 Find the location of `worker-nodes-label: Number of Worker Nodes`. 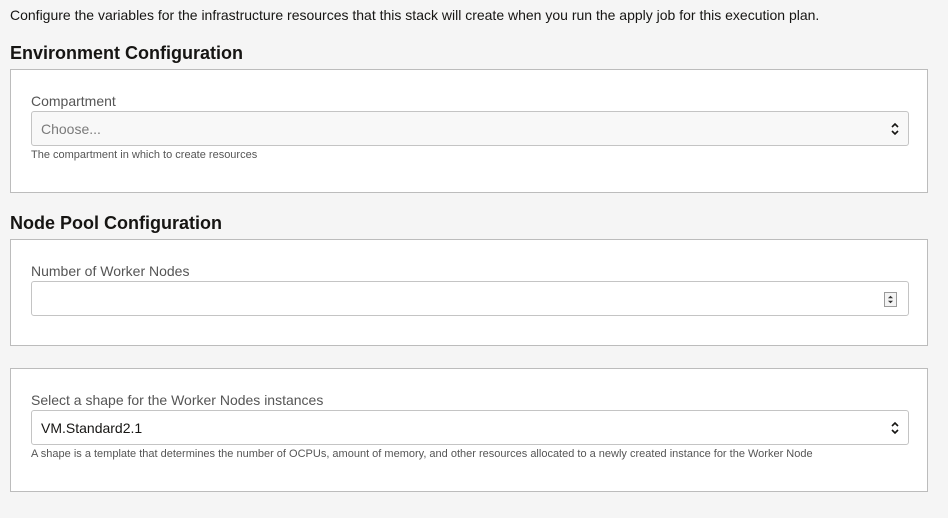

worker-nodes-label: Number of Worker Nodes is located at coordinates (110, 271).